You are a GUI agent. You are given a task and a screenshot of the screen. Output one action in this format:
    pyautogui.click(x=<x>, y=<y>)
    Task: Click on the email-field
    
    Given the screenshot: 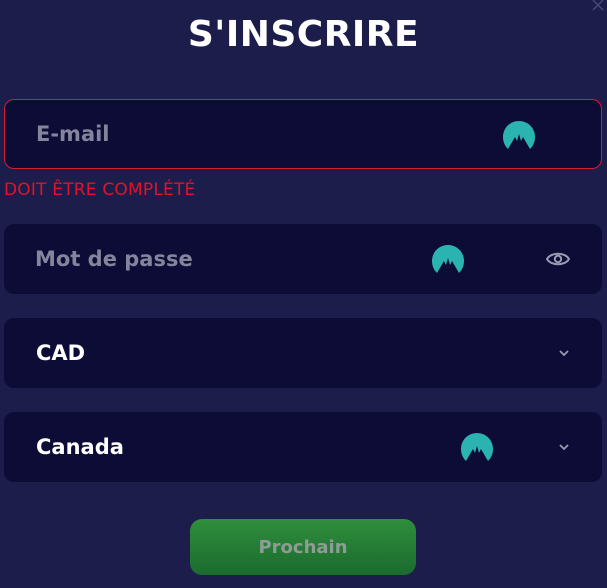 What is the action you would take?
    pyautogui.click(x=303, y=134)
    